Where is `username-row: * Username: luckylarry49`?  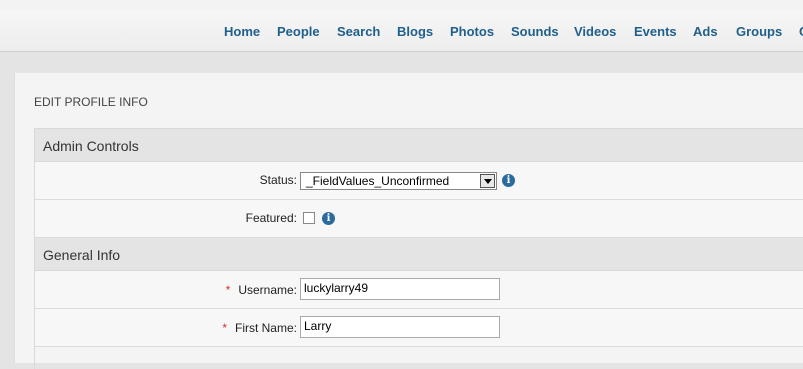
username-row: * Username: luckylarry49 is located at coordinates (419, 290).